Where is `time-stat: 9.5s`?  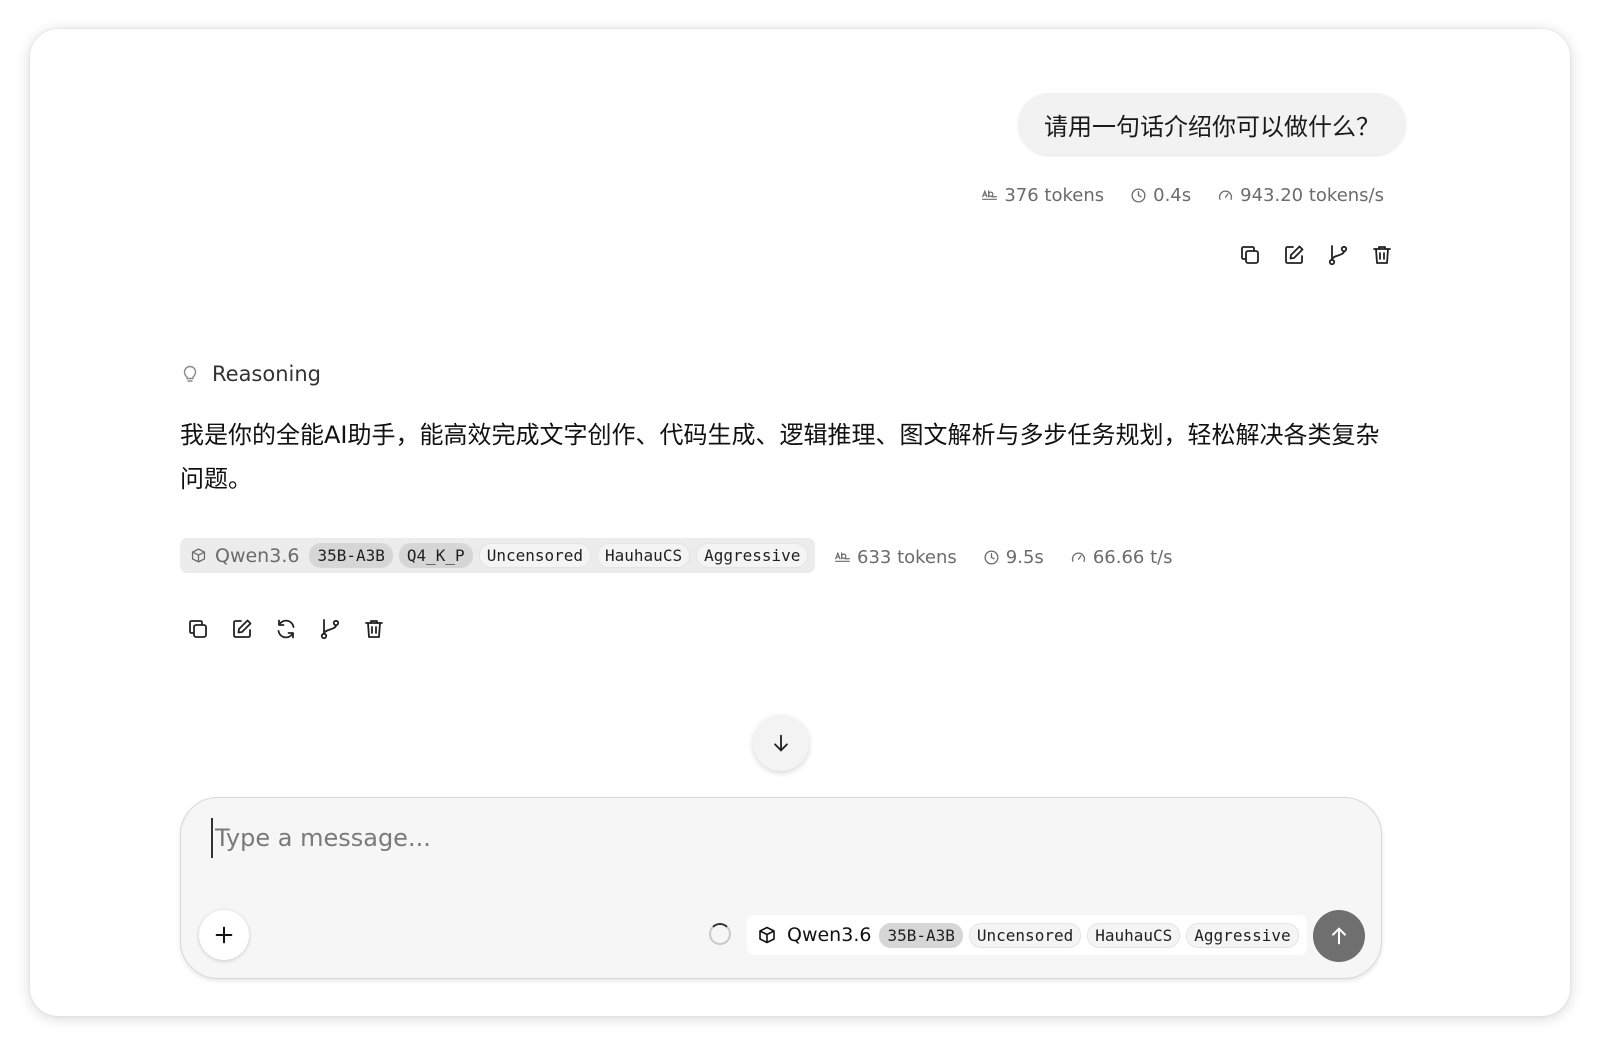
time-stat: 9.5s is located at coordinates (1013, 557).